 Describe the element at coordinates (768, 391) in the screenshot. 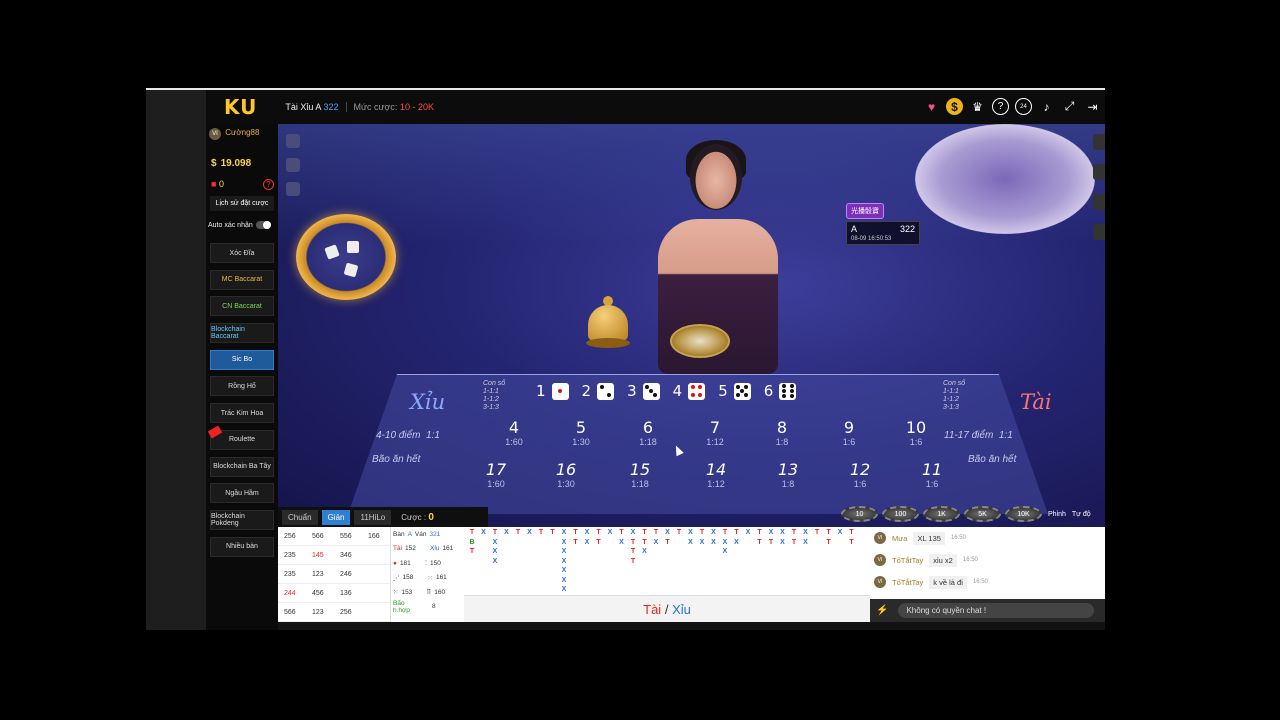

I see `single-bet-number: 6` at that location.